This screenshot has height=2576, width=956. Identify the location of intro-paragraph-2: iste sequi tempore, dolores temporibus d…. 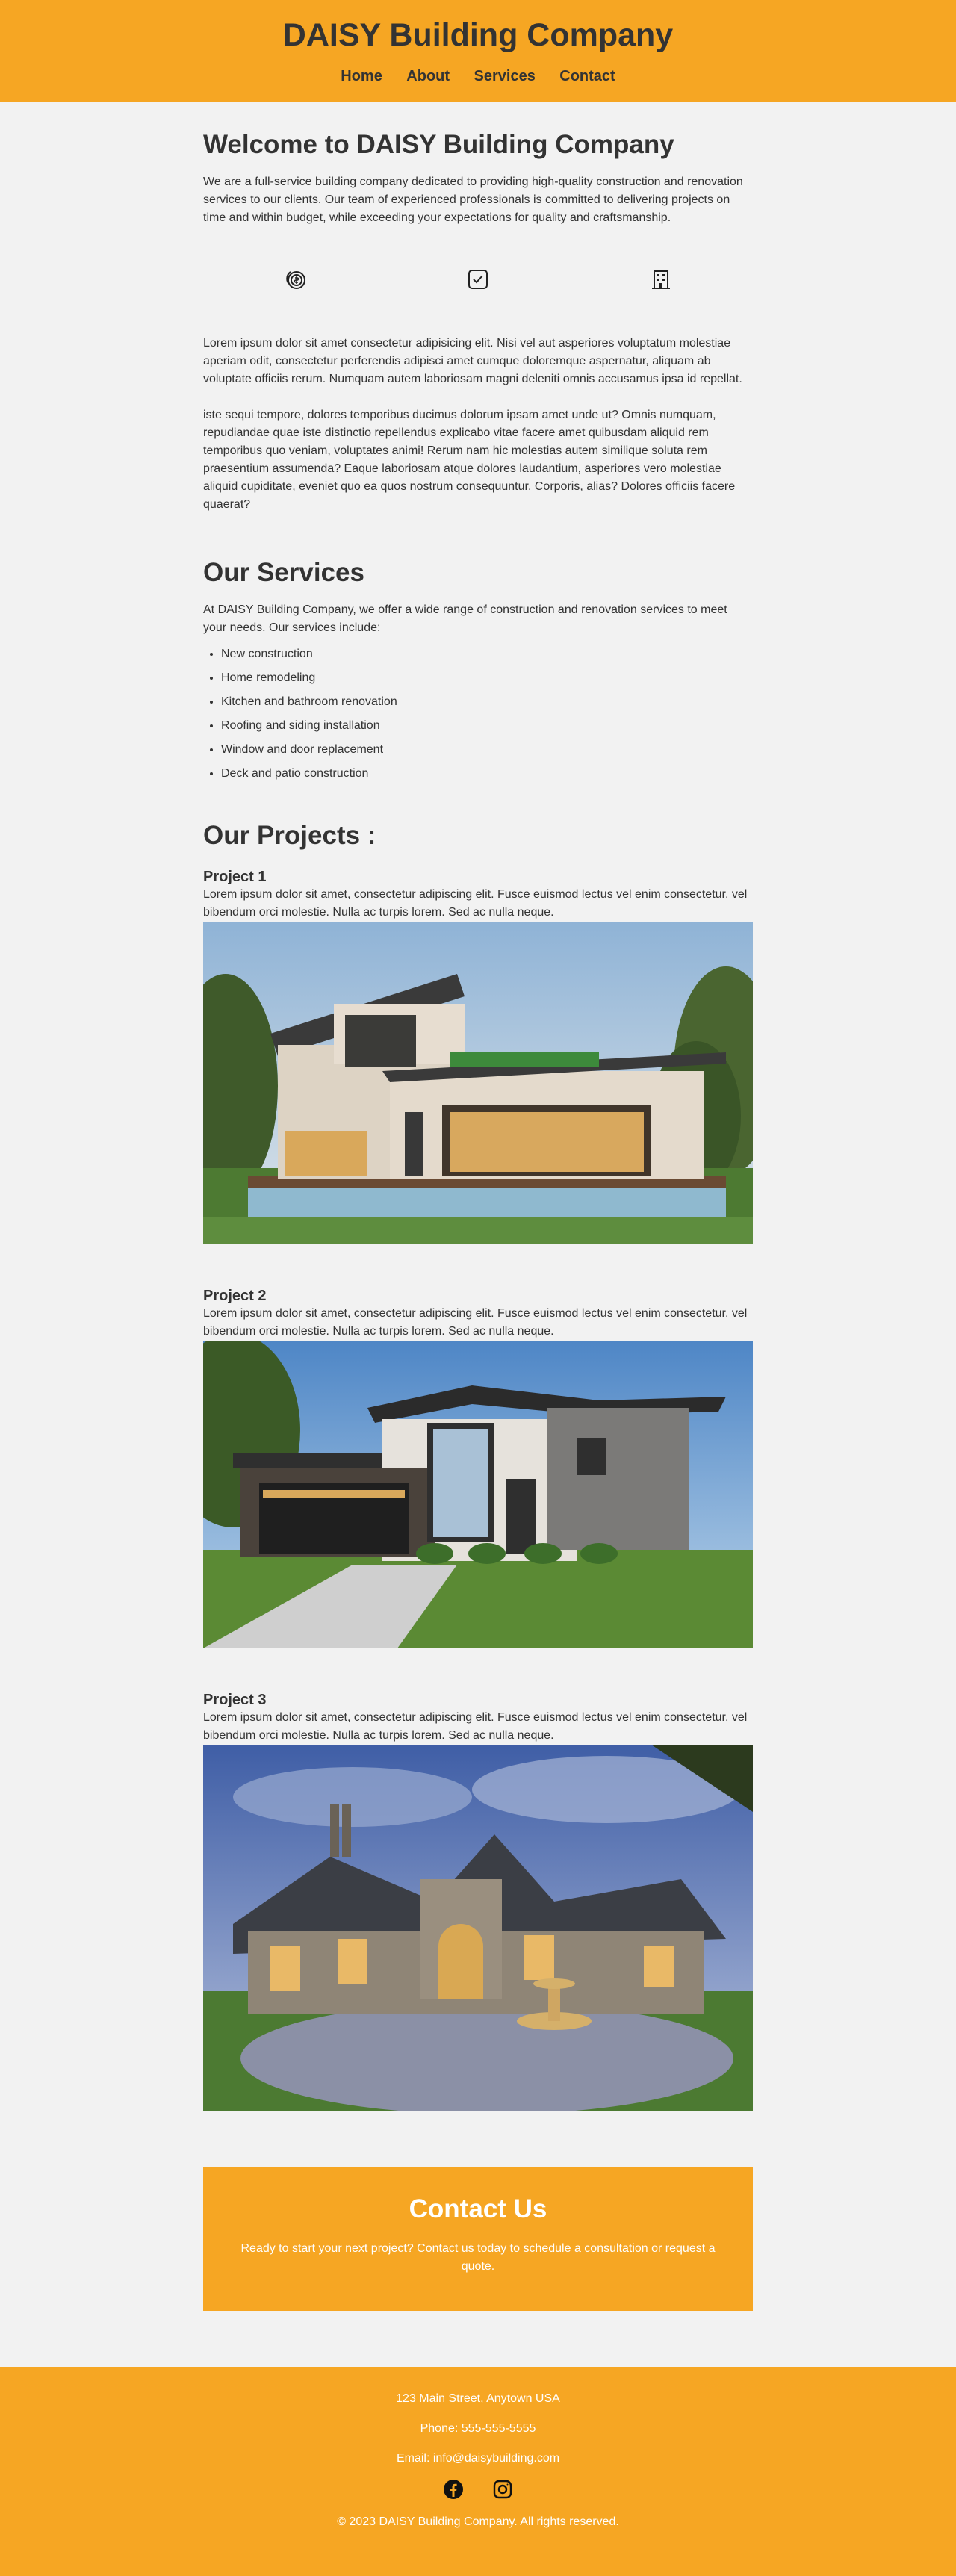
(469, 460).